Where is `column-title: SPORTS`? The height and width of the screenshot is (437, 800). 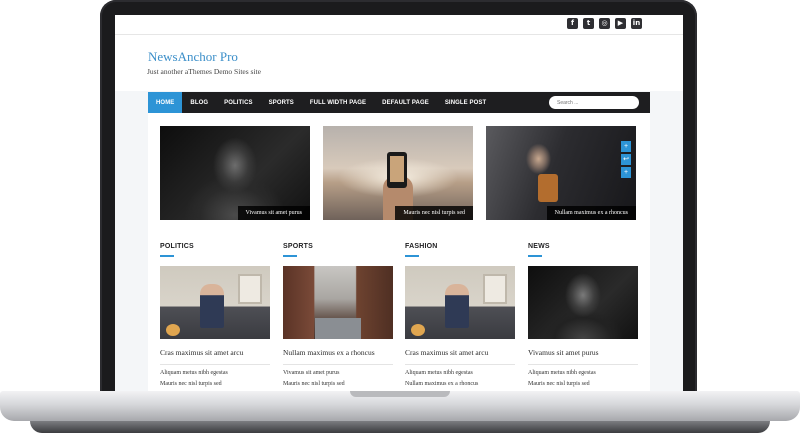
column-title: SPORTS is located at coordinates (338, 246).